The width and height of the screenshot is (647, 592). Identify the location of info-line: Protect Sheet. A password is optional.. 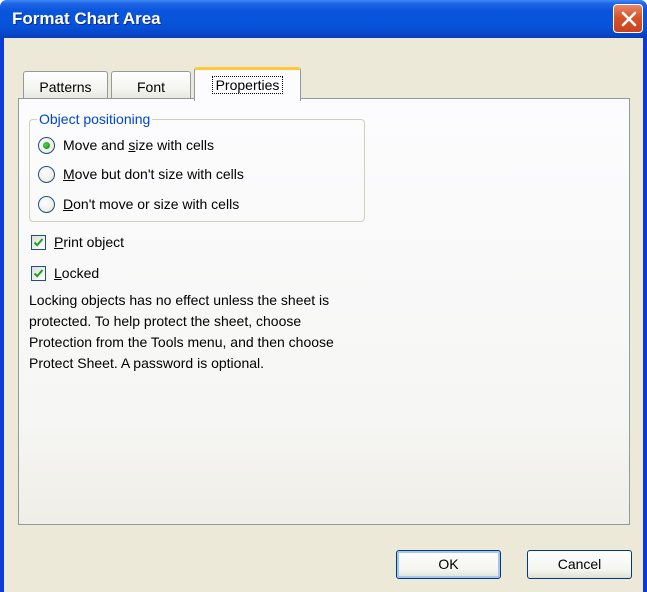
(147, 363).